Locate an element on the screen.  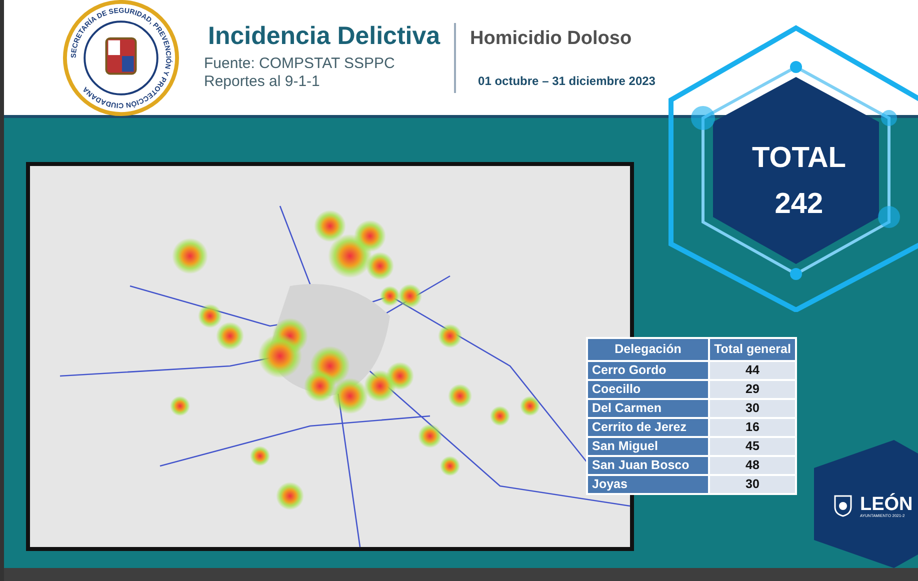
table-cell: 16 is located at coordinates (752, 427).